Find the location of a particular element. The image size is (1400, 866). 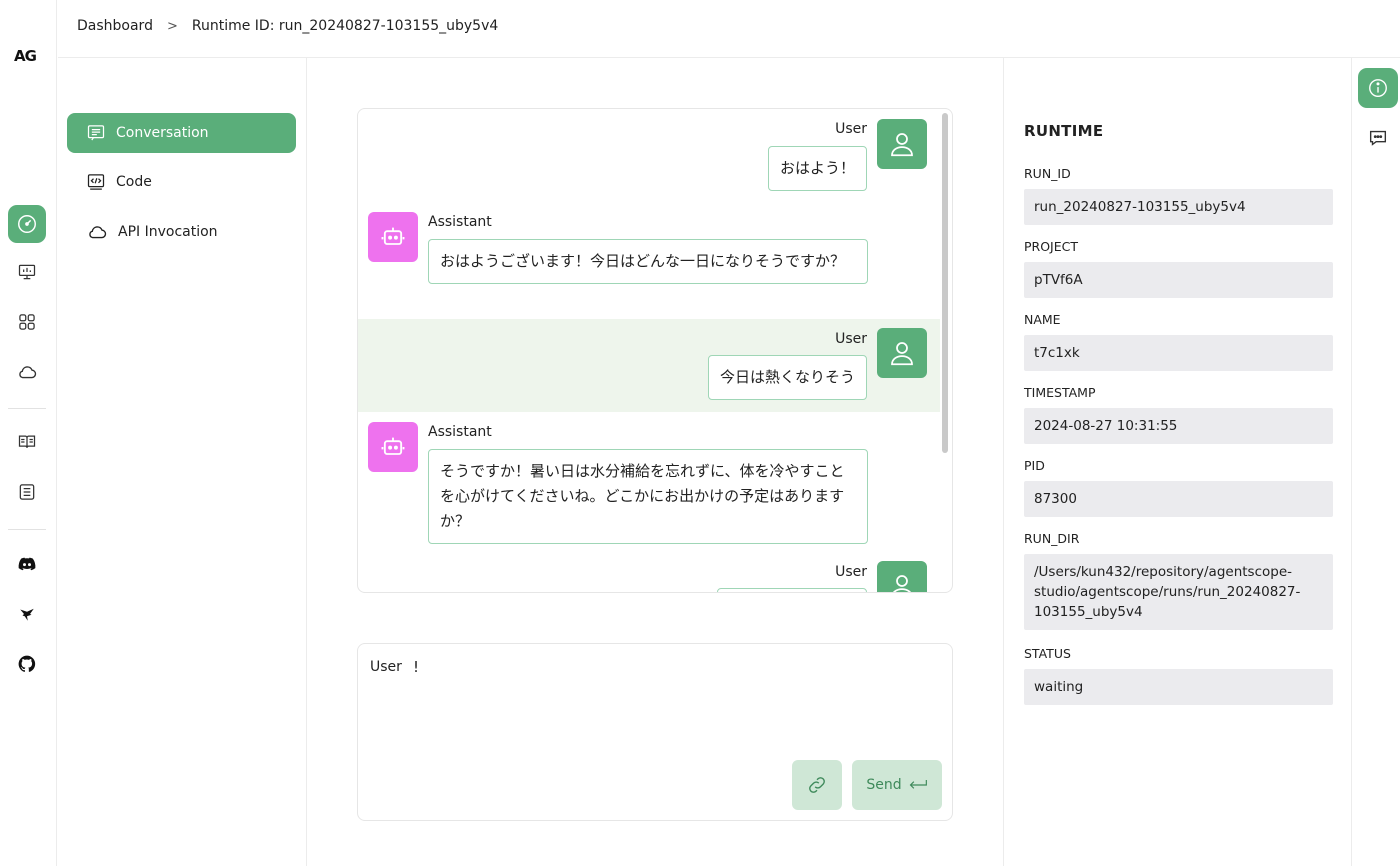

left-rail: AG is located at coordinates (28, 433).